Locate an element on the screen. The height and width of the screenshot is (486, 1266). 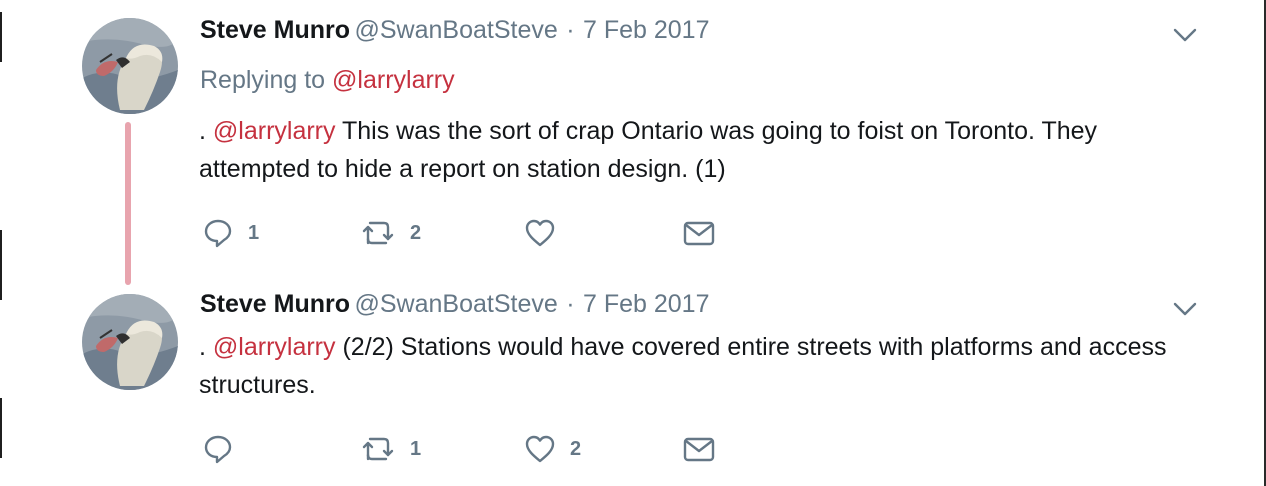
like-button is located at coordinates (547, 233).